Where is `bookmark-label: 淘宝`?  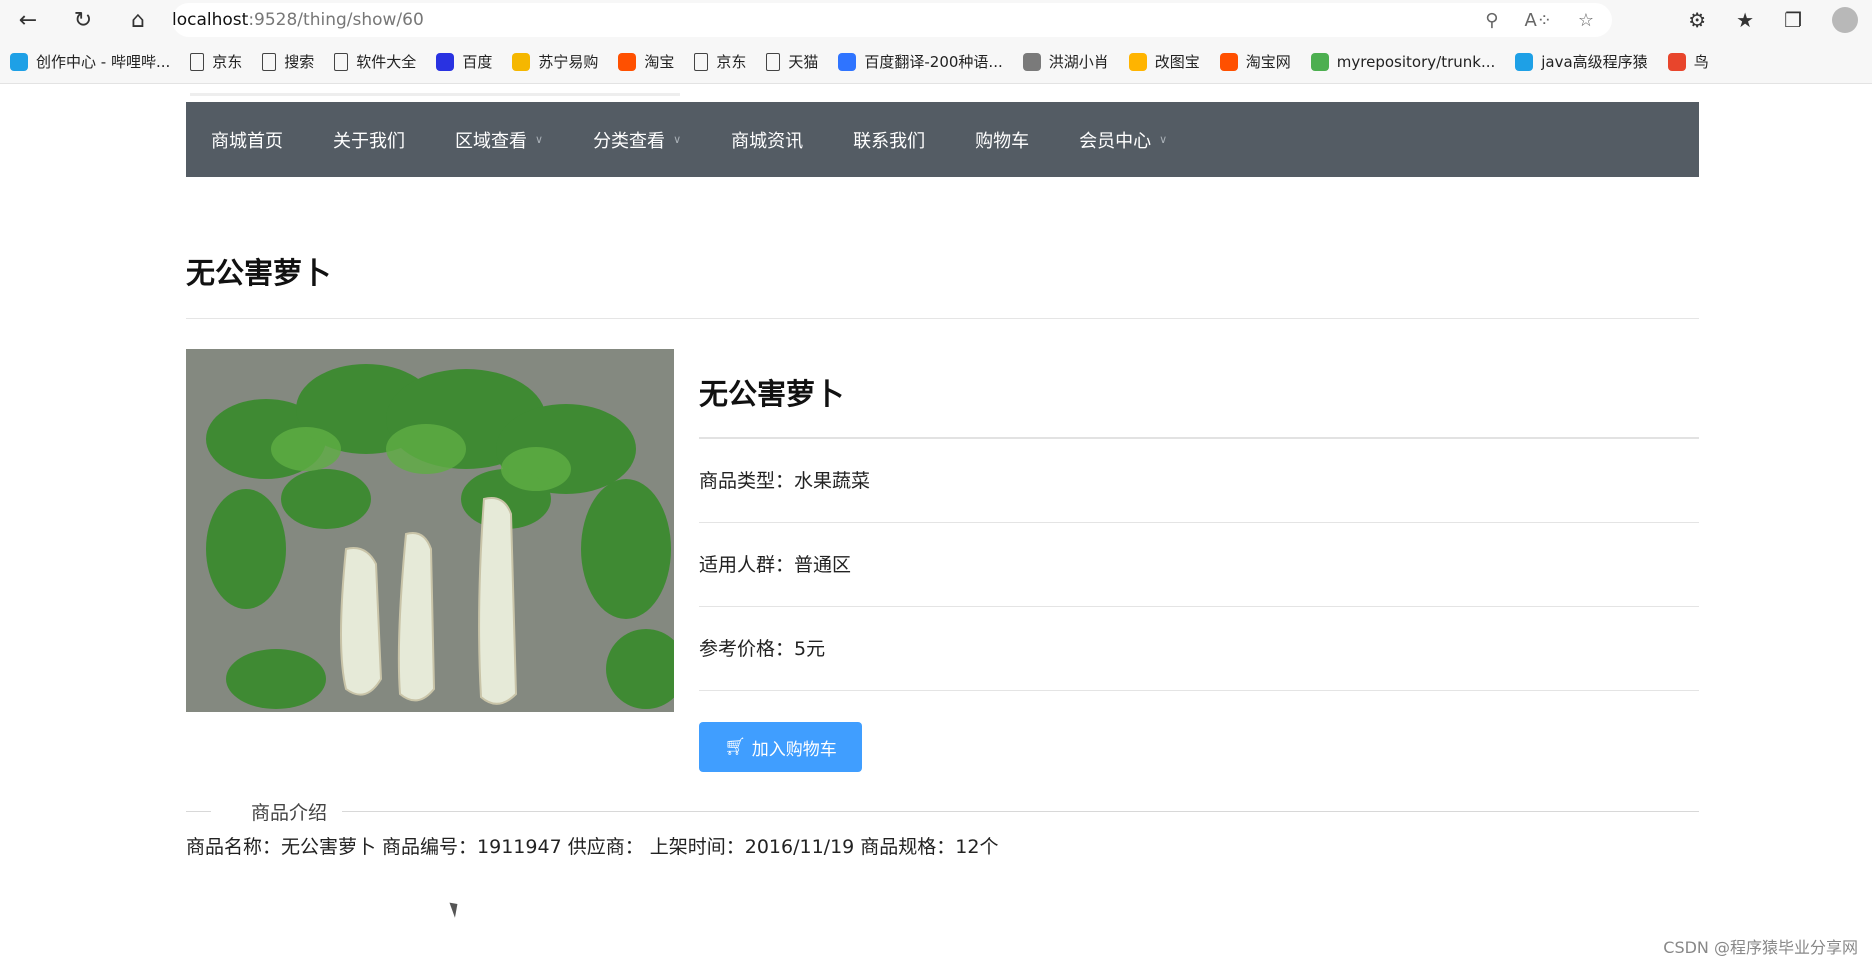
bookmark-label: 淘宝 is located at coordinates (659, 62).